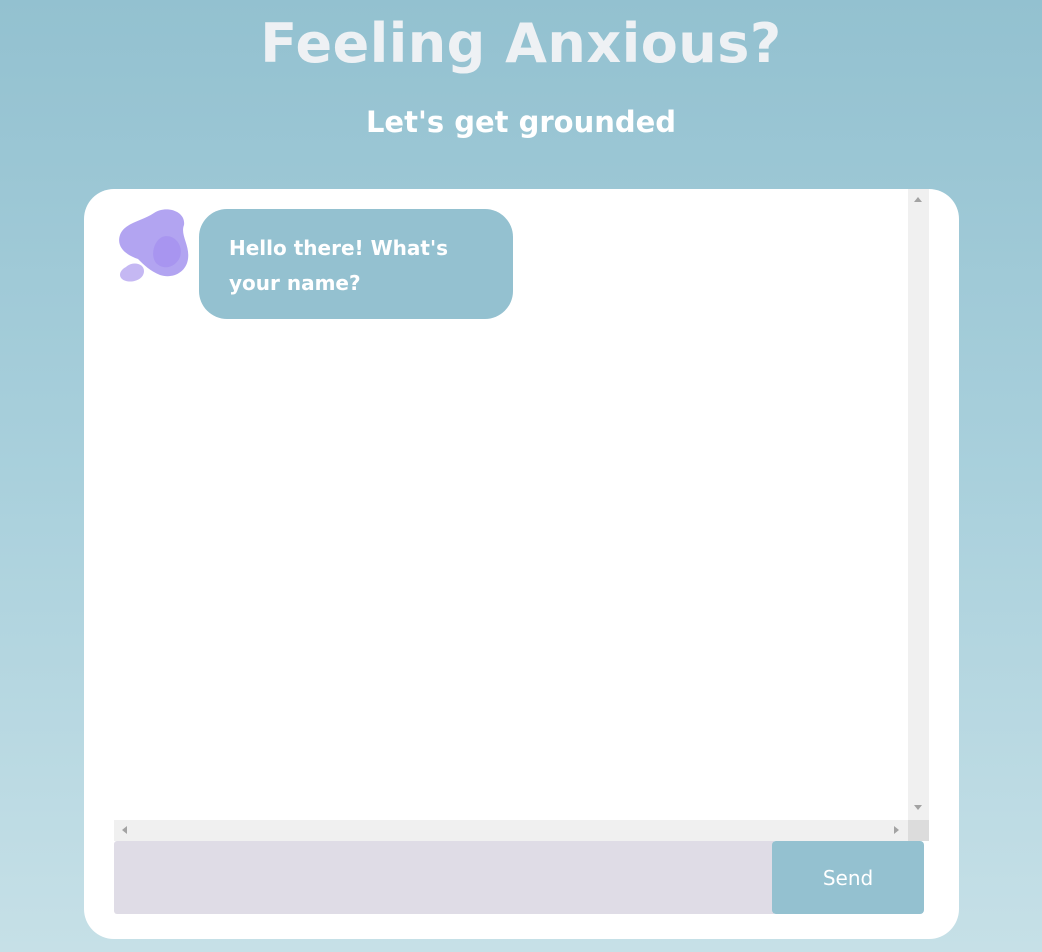 This screenshot has height=952, width=1042. What do you see at coordinates (521, 43) in the screenshot?
I see `page-title: Feeling Anxious?` at bounding box center [521, 43].